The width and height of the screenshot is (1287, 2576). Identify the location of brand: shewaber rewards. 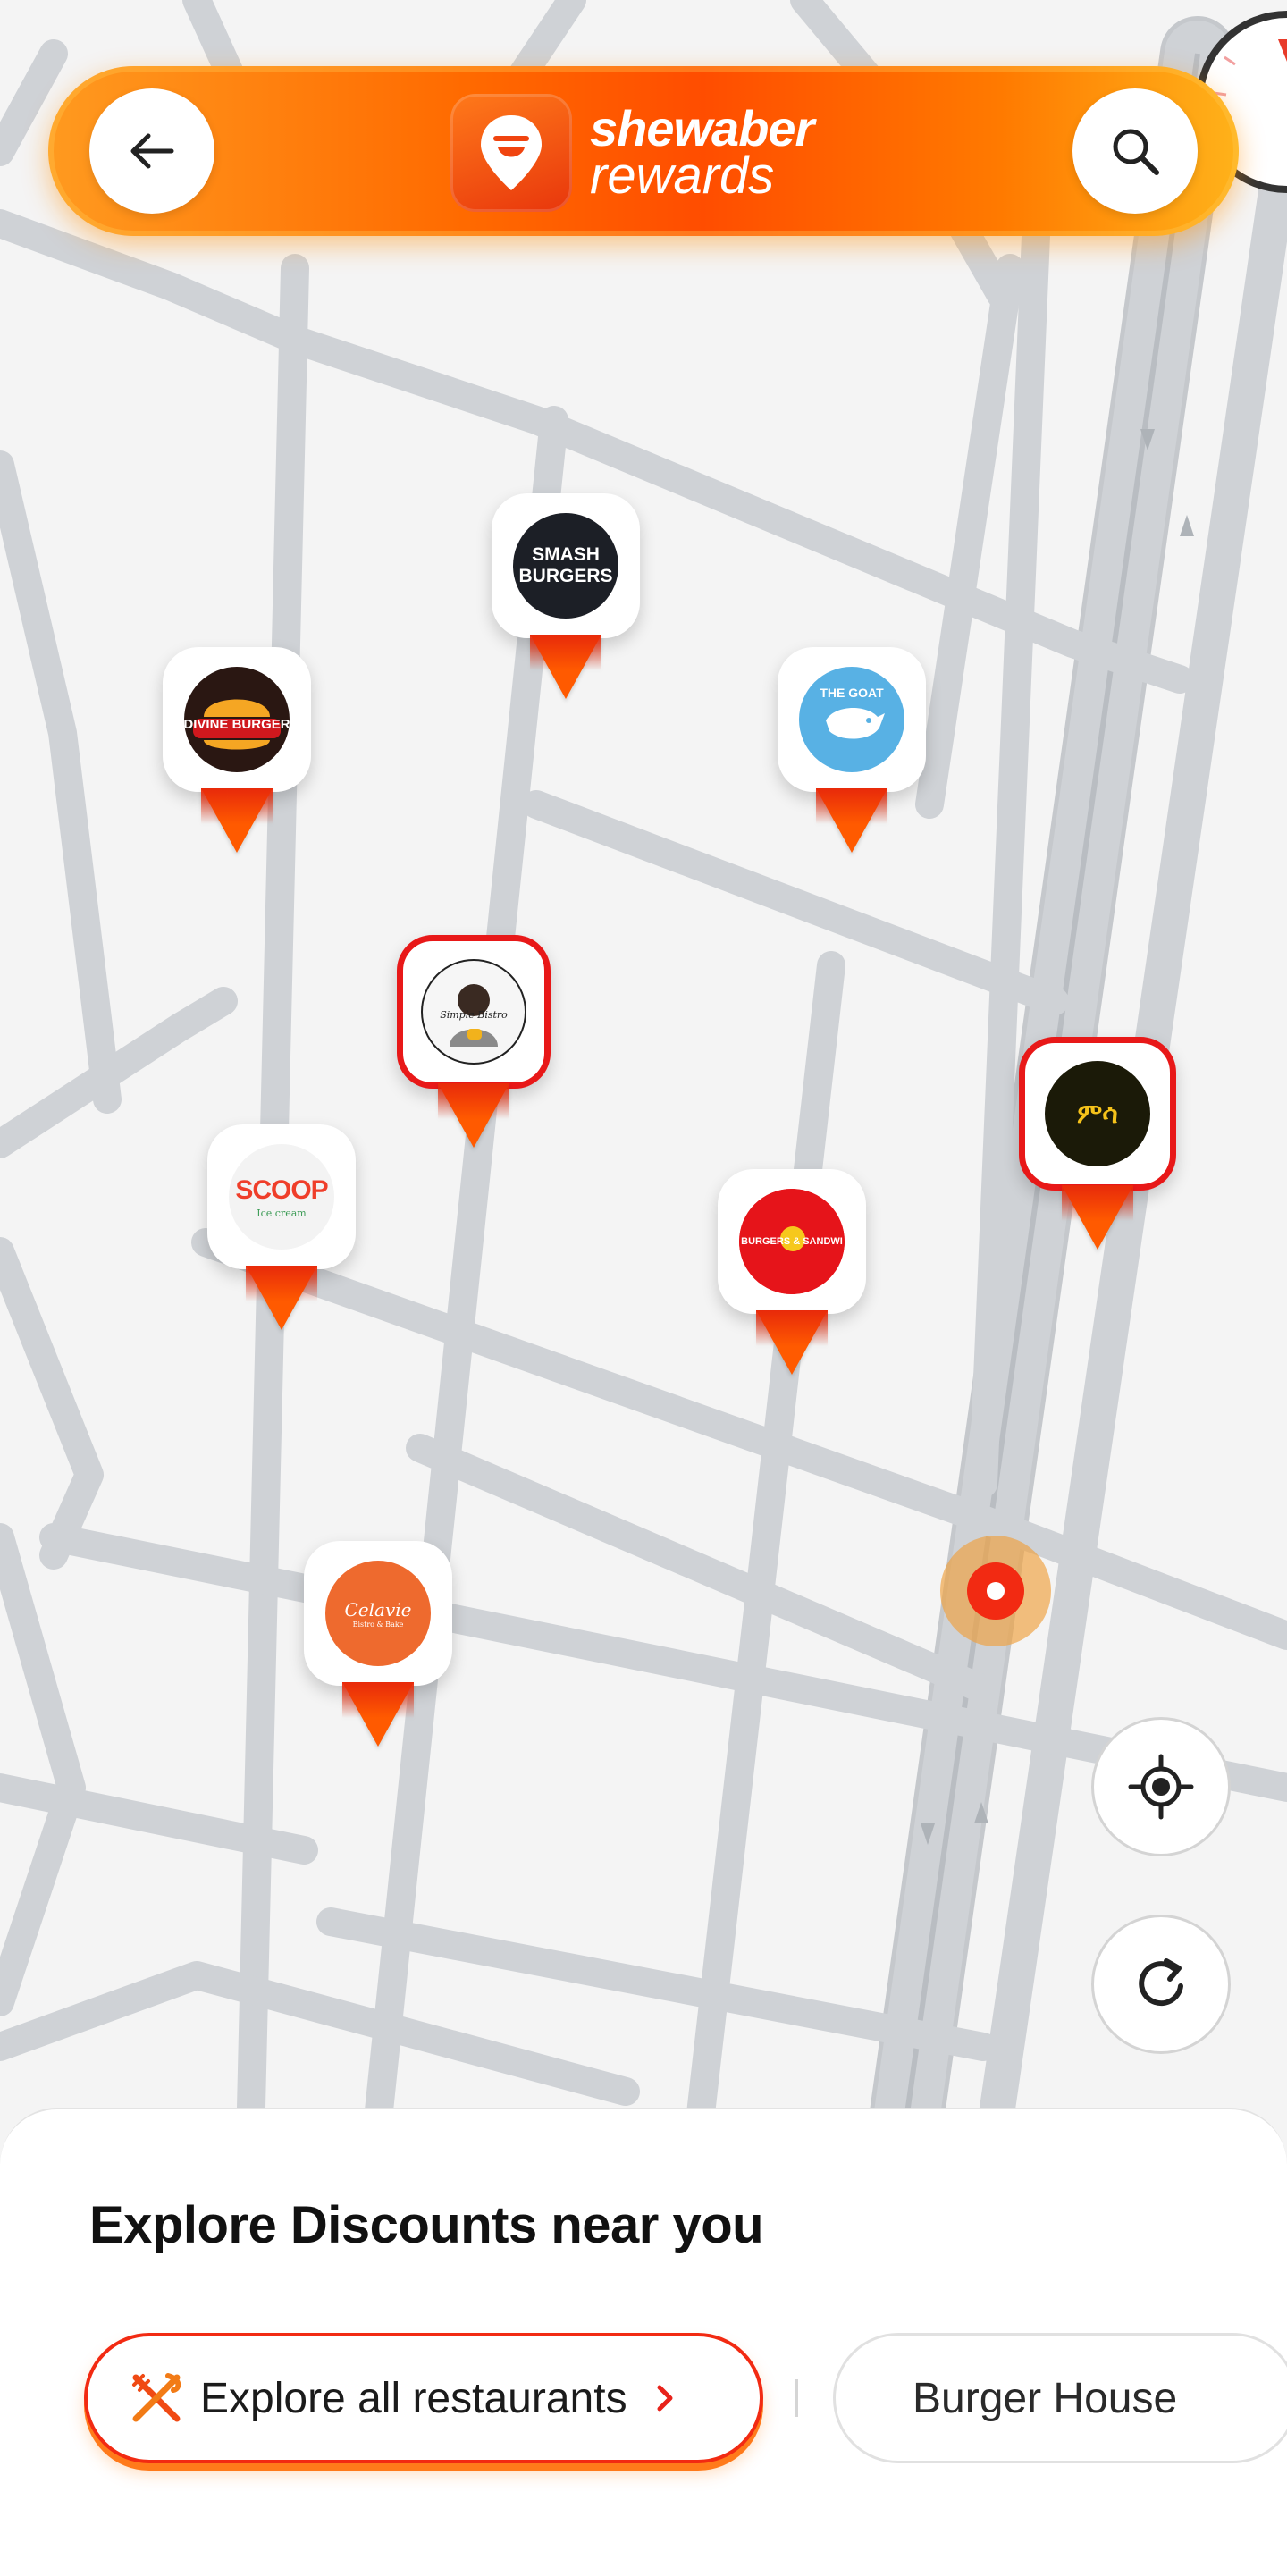
(632, 153).